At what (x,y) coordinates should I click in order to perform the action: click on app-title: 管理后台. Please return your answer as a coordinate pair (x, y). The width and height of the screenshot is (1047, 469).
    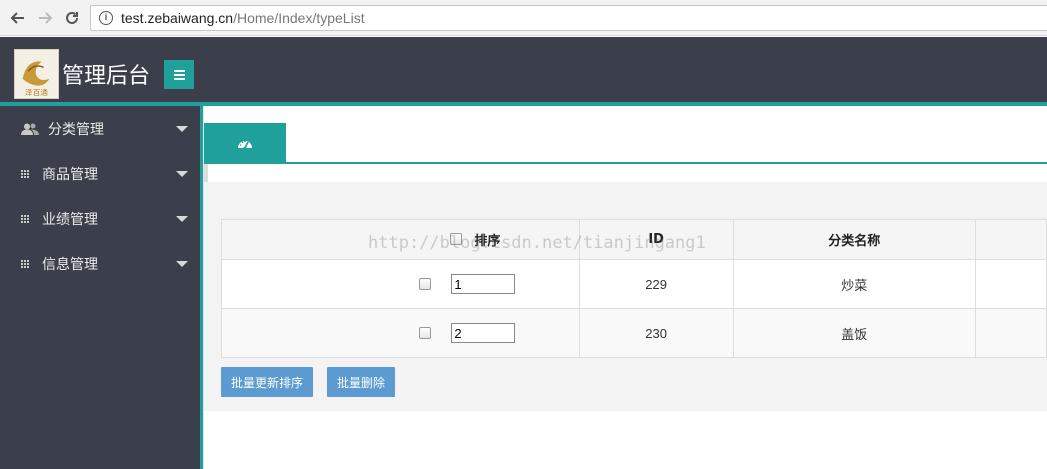
    Looking at the image, I should click on (106, 76).